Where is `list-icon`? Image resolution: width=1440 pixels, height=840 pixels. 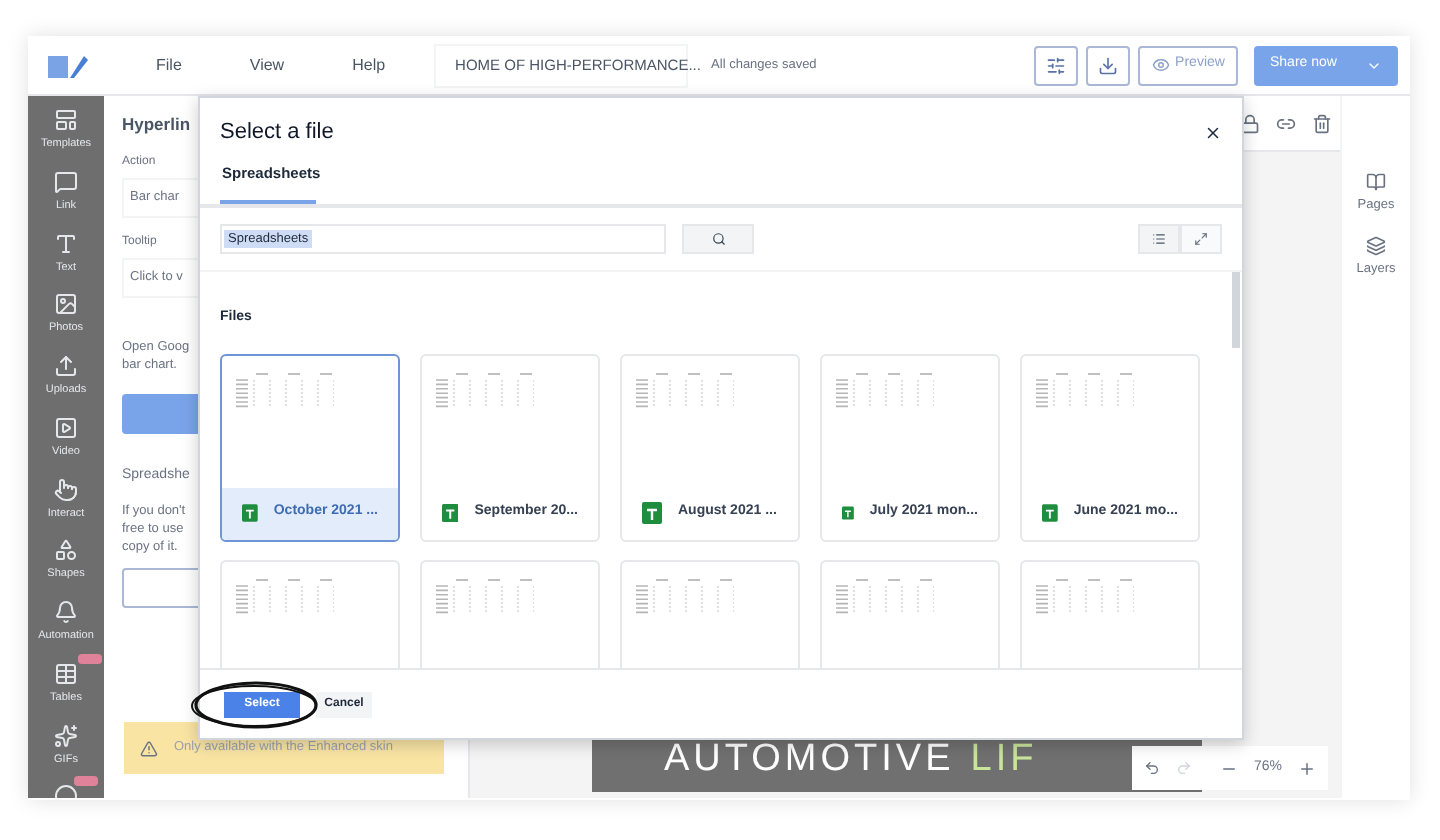
list-icon is located at coordinates (1159, 239).